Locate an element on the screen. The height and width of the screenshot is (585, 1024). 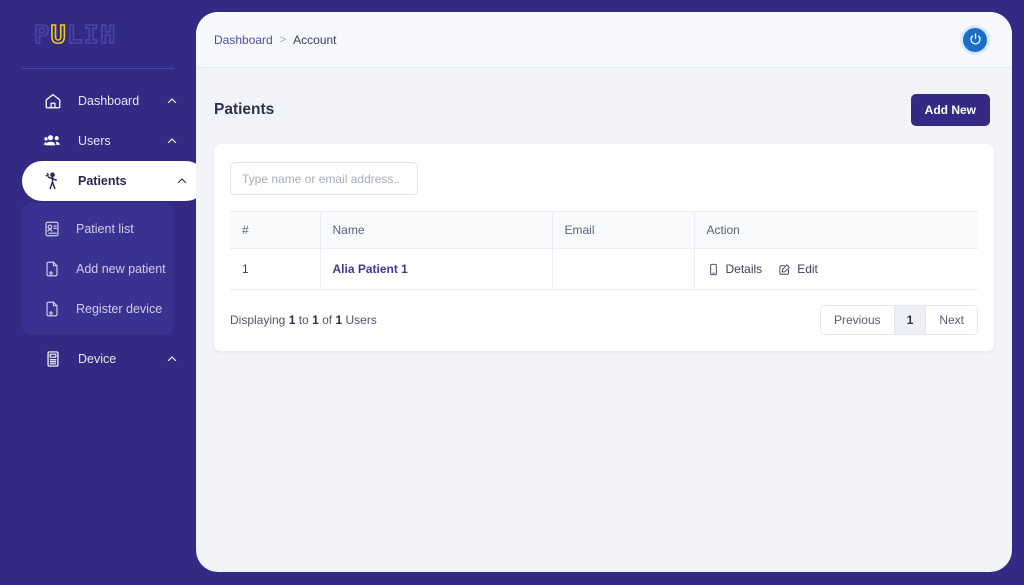
logo-highlight-u: U is located at coordinates (59, 34).